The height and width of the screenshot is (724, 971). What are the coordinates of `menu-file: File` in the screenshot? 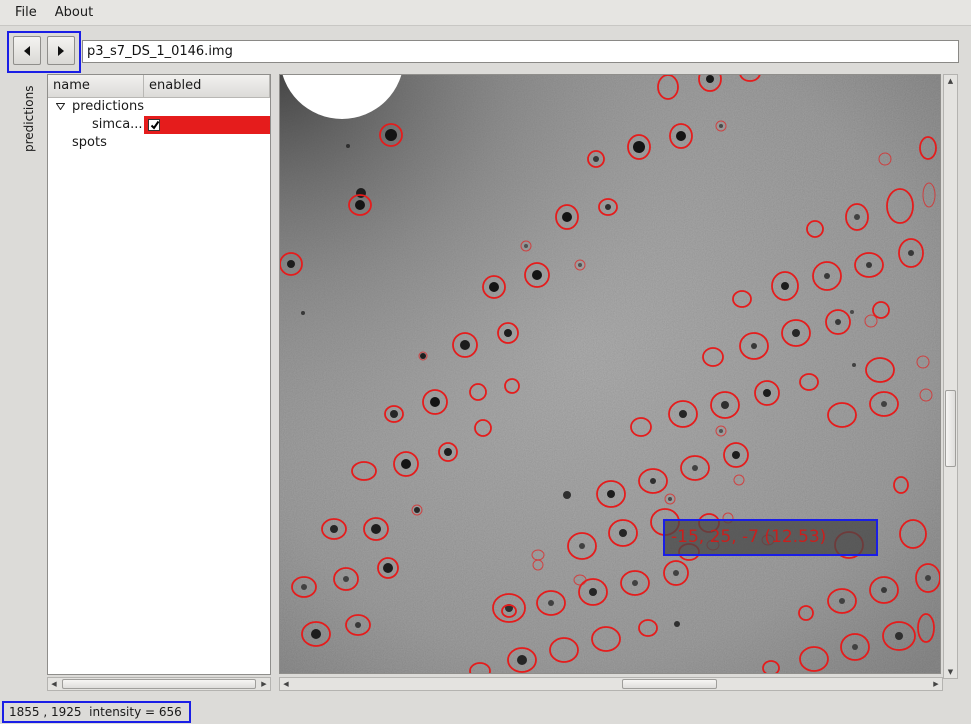 It's located at (26, 13).